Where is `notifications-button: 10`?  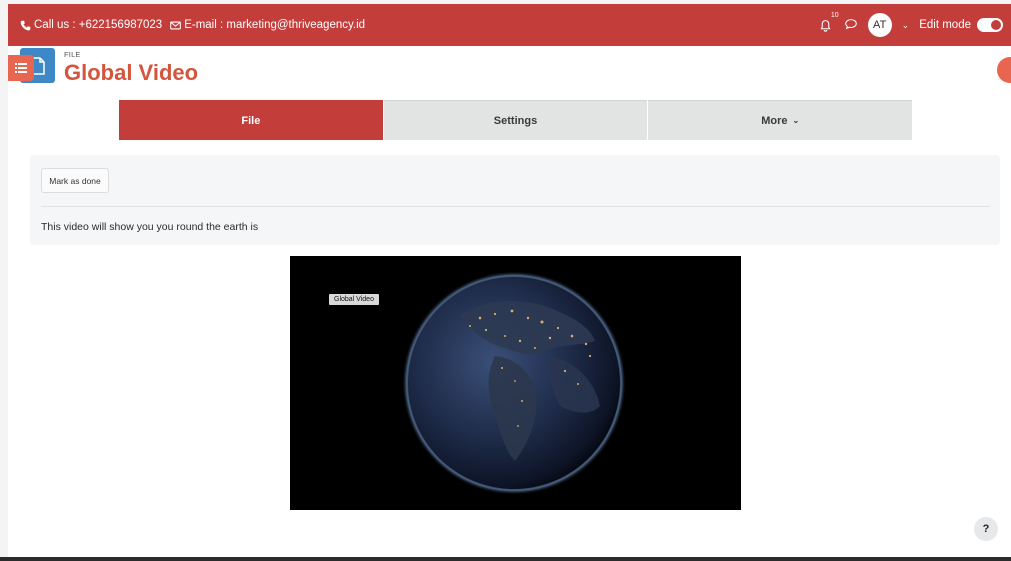 notifications-button: 10 is located at coordinates (828, 22).